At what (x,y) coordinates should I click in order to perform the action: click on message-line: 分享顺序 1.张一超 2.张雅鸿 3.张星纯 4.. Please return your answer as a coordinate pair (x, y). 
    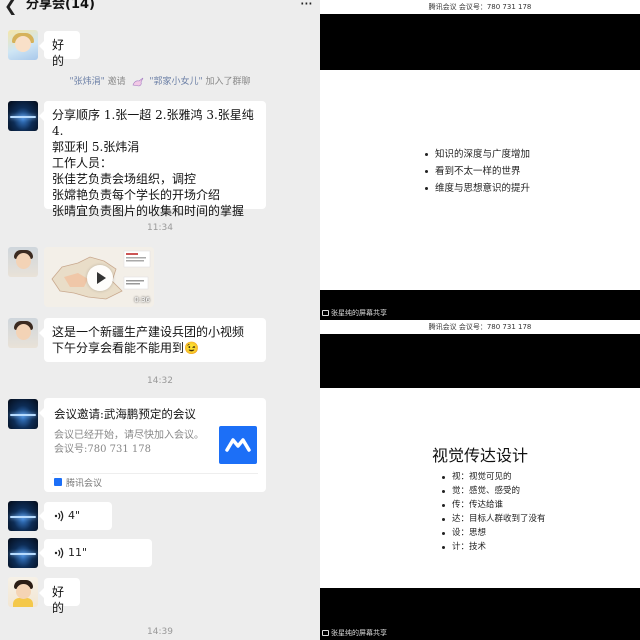
    Looking at the image, I should click on (153, 123).